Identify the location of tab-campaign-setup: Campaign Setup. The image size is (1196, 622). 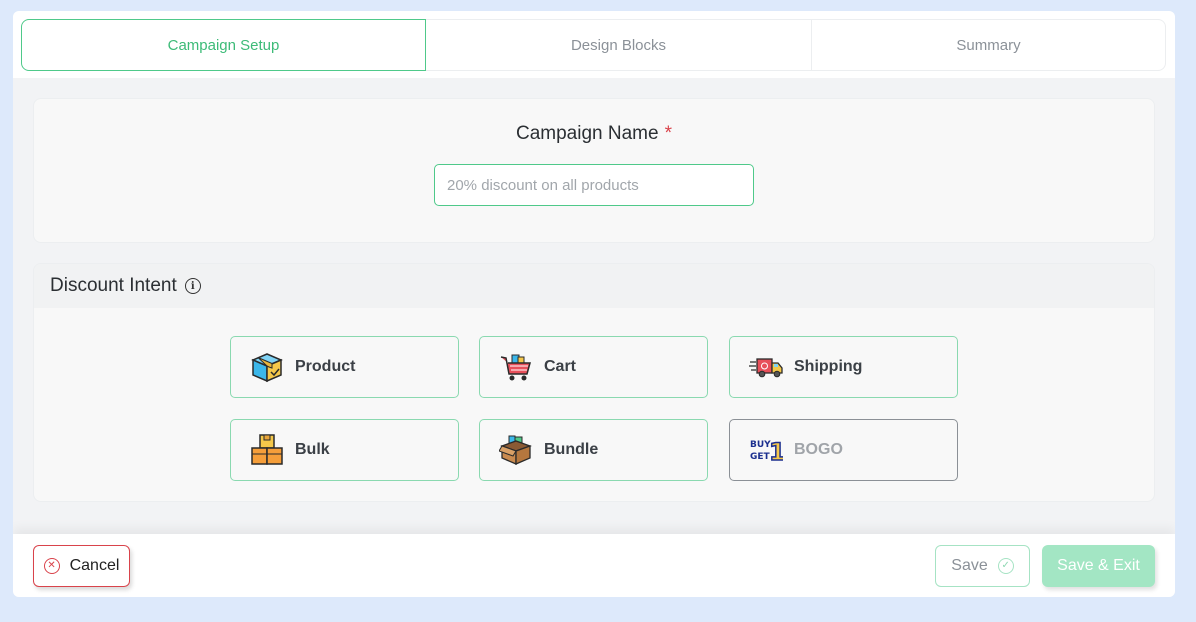
(223, 45).